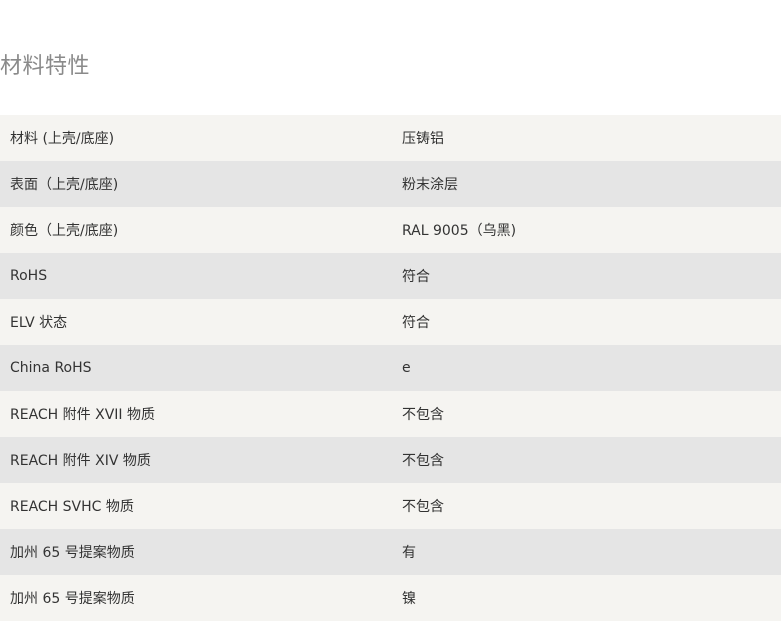  Describe the element at coordinates (430, 185) in the screenshot. I see `property-value: 粉末涂层` at that location.